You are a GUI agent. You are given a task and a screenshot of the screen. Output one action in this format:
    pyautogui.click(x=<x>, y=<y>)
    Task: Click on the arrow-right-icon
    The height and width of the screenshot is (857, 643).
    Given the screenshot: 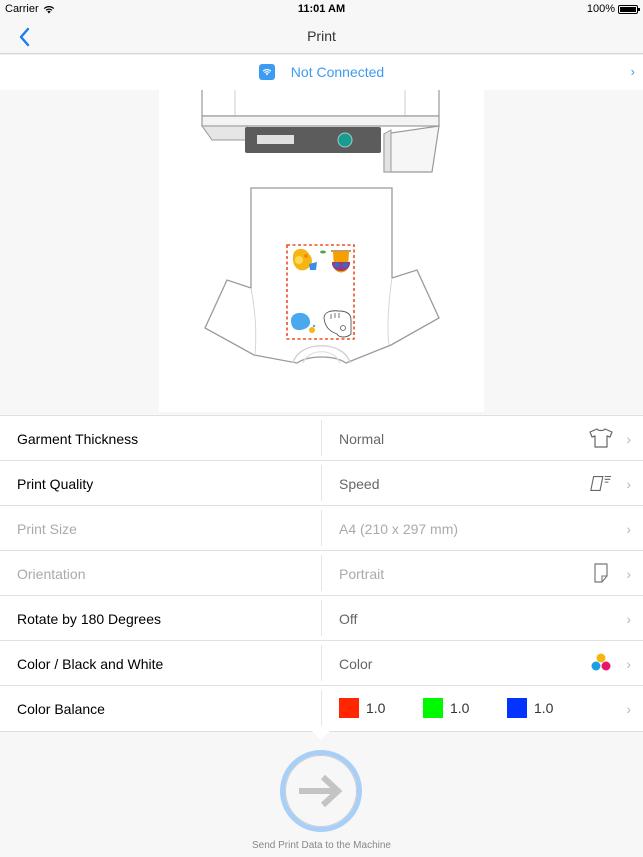 What is the action you would take?
    pyautogui.click(x=321, y=791)
    